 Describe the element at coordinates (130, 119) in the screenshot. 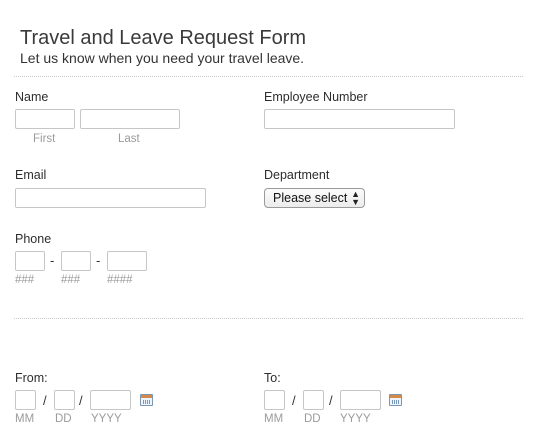

I see `last-name-input` at that location.